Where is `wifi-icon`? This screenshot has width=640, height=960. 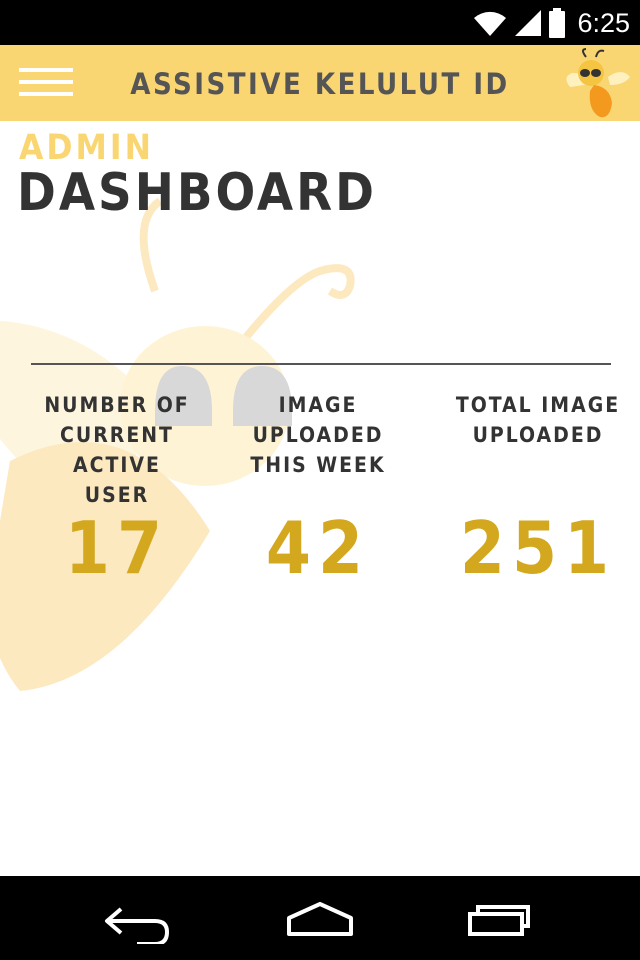
wifi-icon is located at coordinates (490, 24).